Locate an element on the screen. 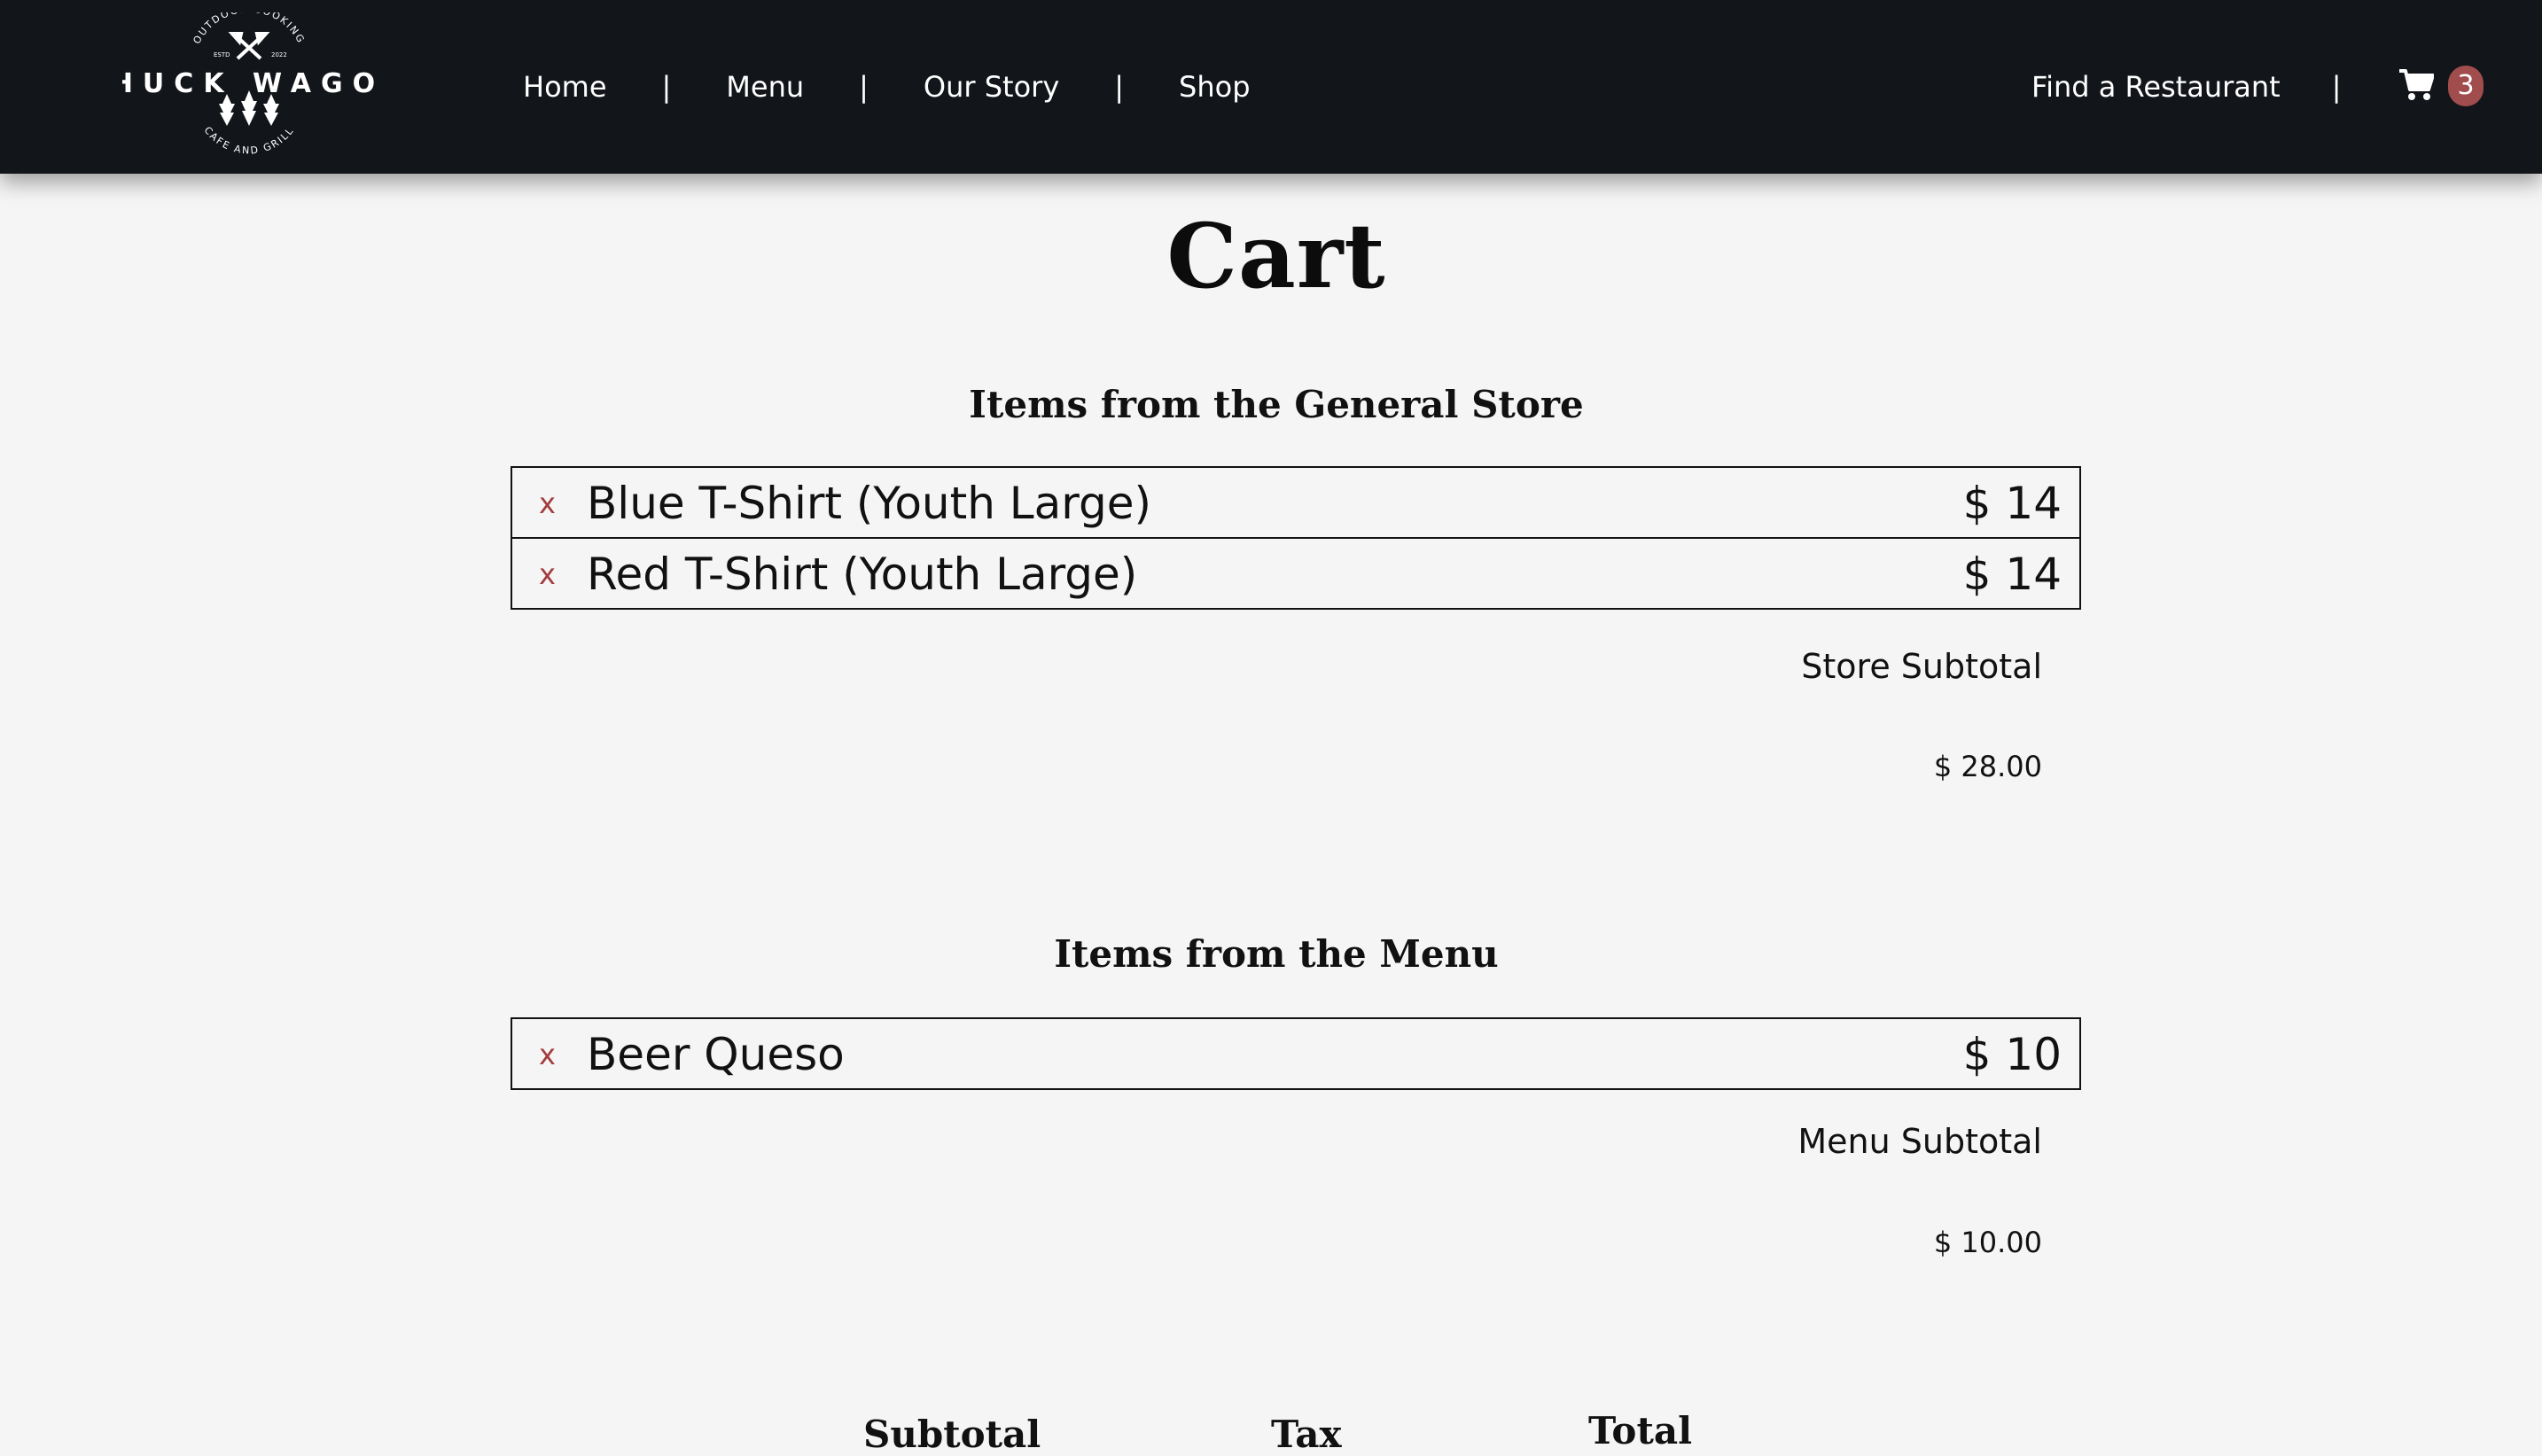  nav-home-link: Home is located at coordinates (565, 87).